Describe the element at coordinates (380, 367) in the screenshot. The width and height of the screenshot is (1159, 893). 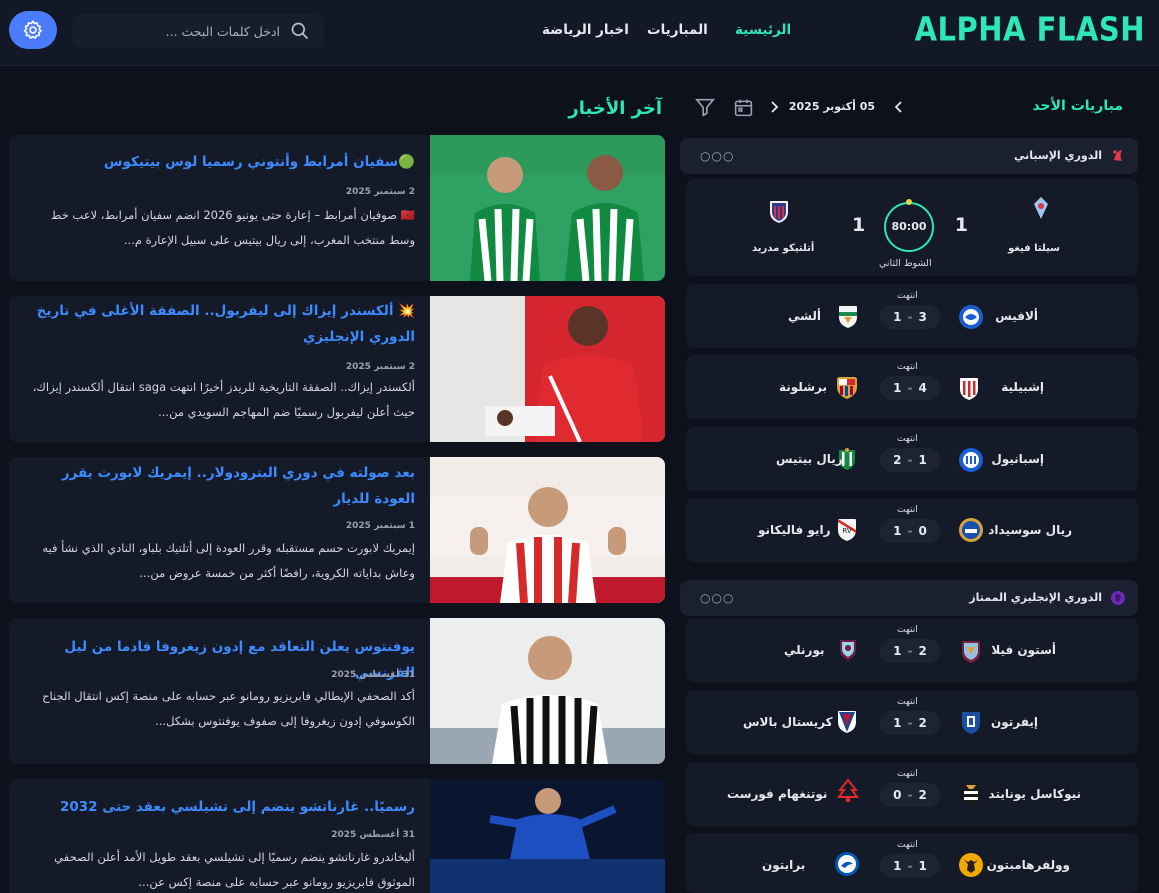
I see `news-date: 2 سبتمبر 2025` at that location.